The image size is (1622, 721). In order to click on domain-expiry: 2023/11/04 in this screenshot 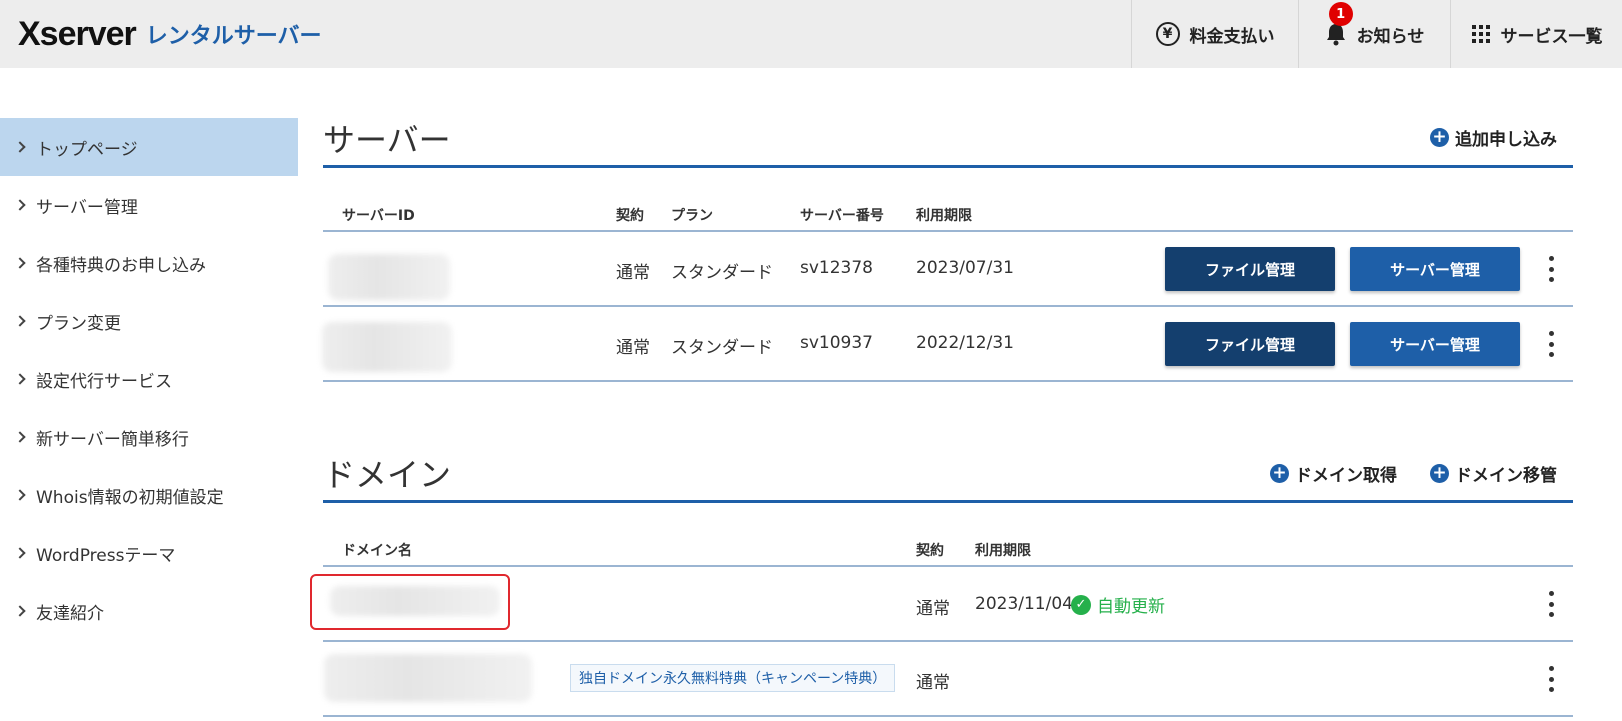, I will do `click(1024, 604)`.